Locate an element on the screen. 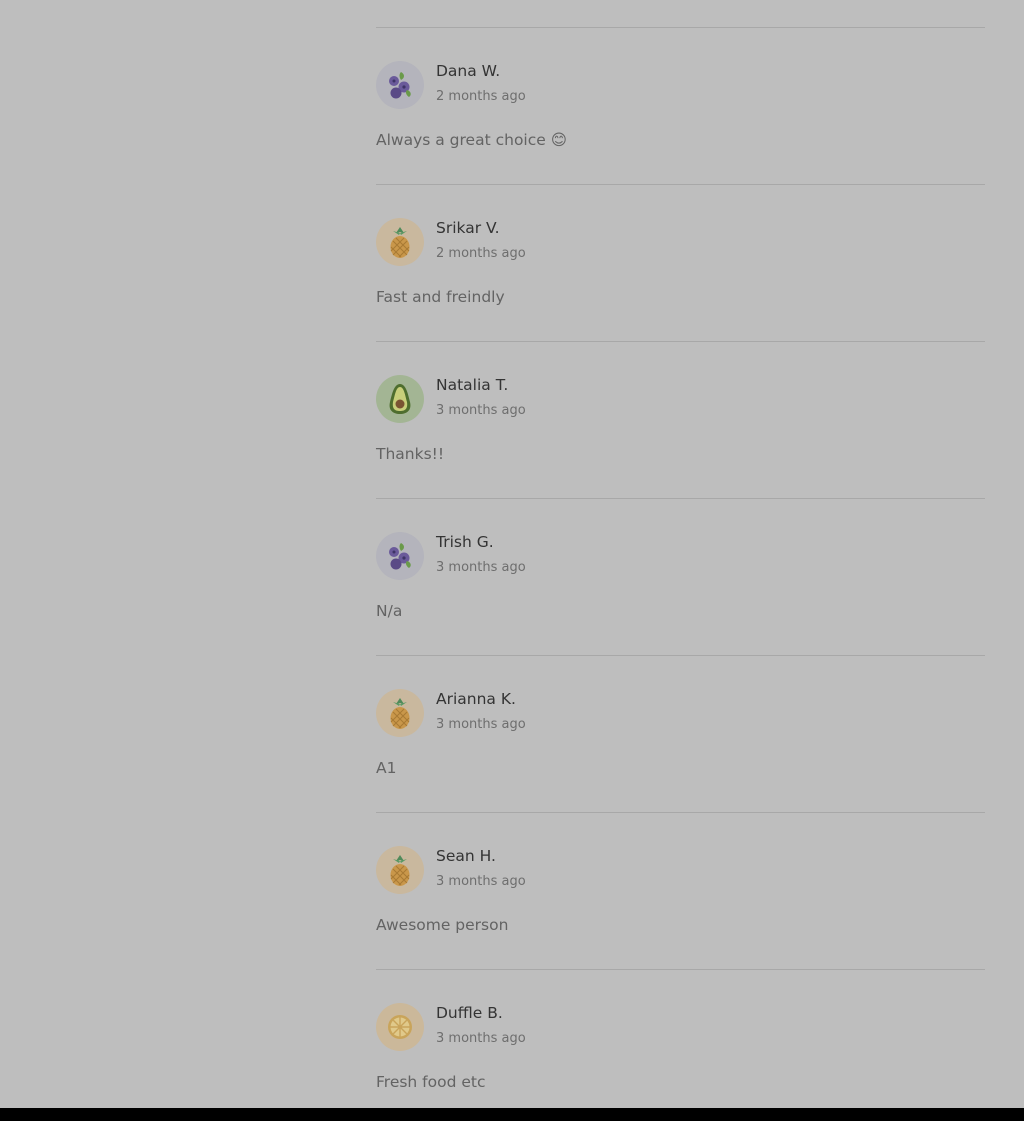  review-item: Duffle B. 3 months ago Fresh food etc is located at coordinates (680, 1045).